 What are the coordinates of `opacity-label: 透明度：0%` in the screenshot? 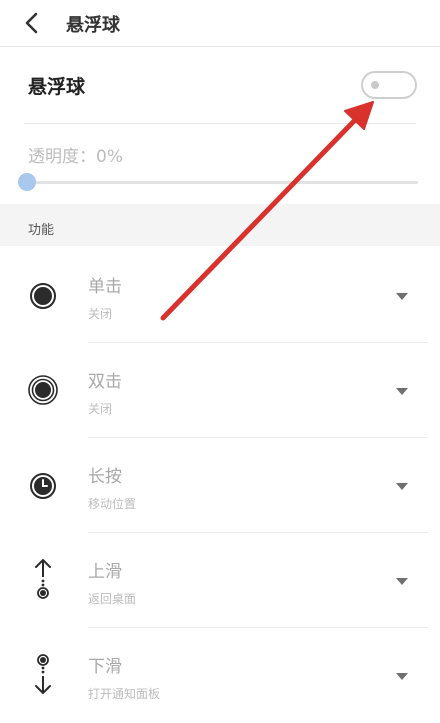 It's located at (75, 157).